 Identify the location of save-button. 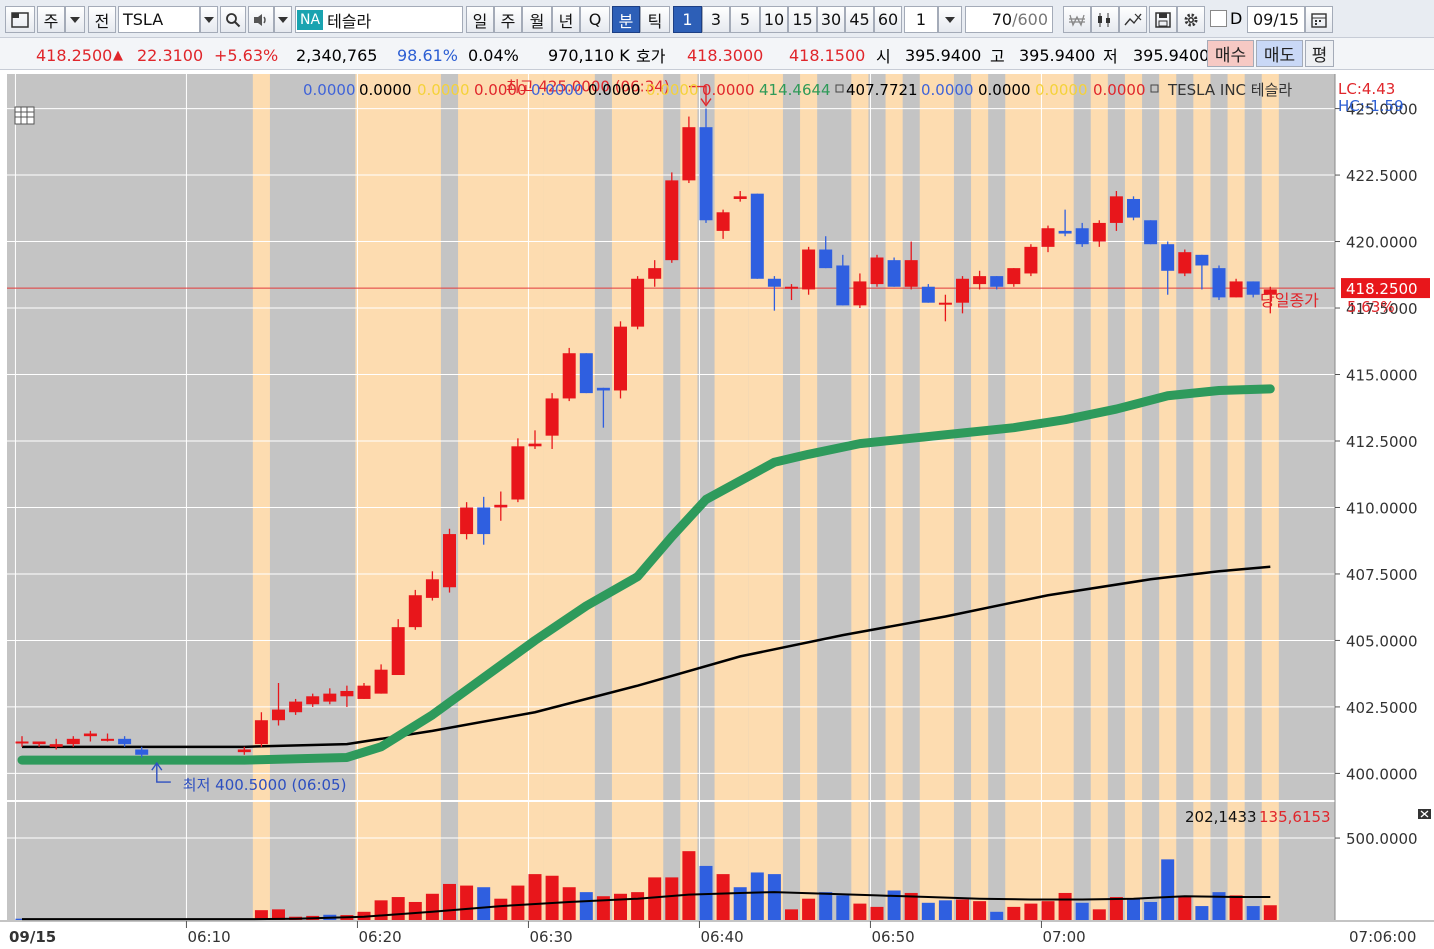
(1163, 19).